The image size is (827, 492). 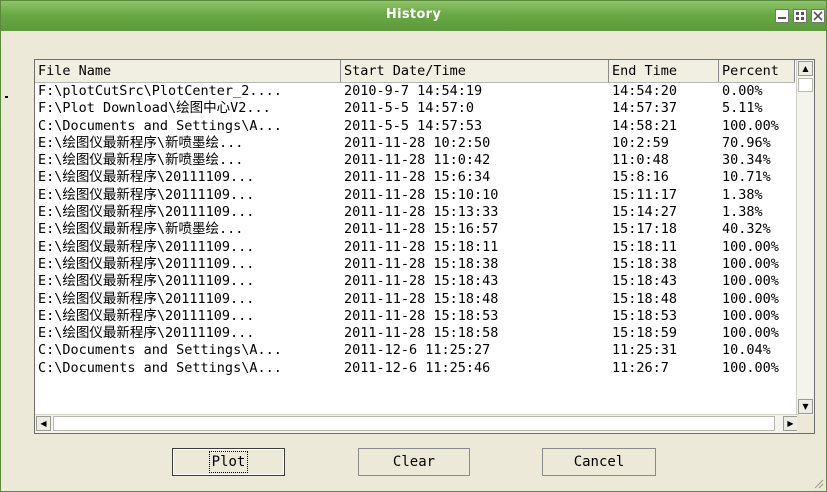 What do you see at coordinates (188, 71) in the screenshot?
I see `column-header-file-name: File Name` at bounding box center [188, 71].